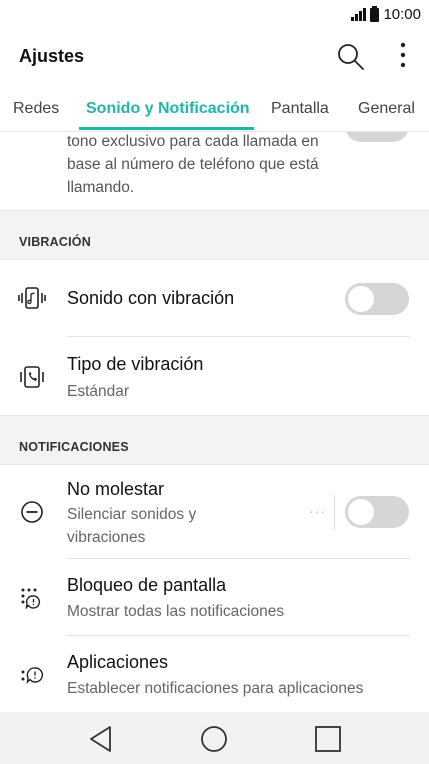  I want to click on section-header-vibracion: VIBRACIÓN, so click(214, 235).